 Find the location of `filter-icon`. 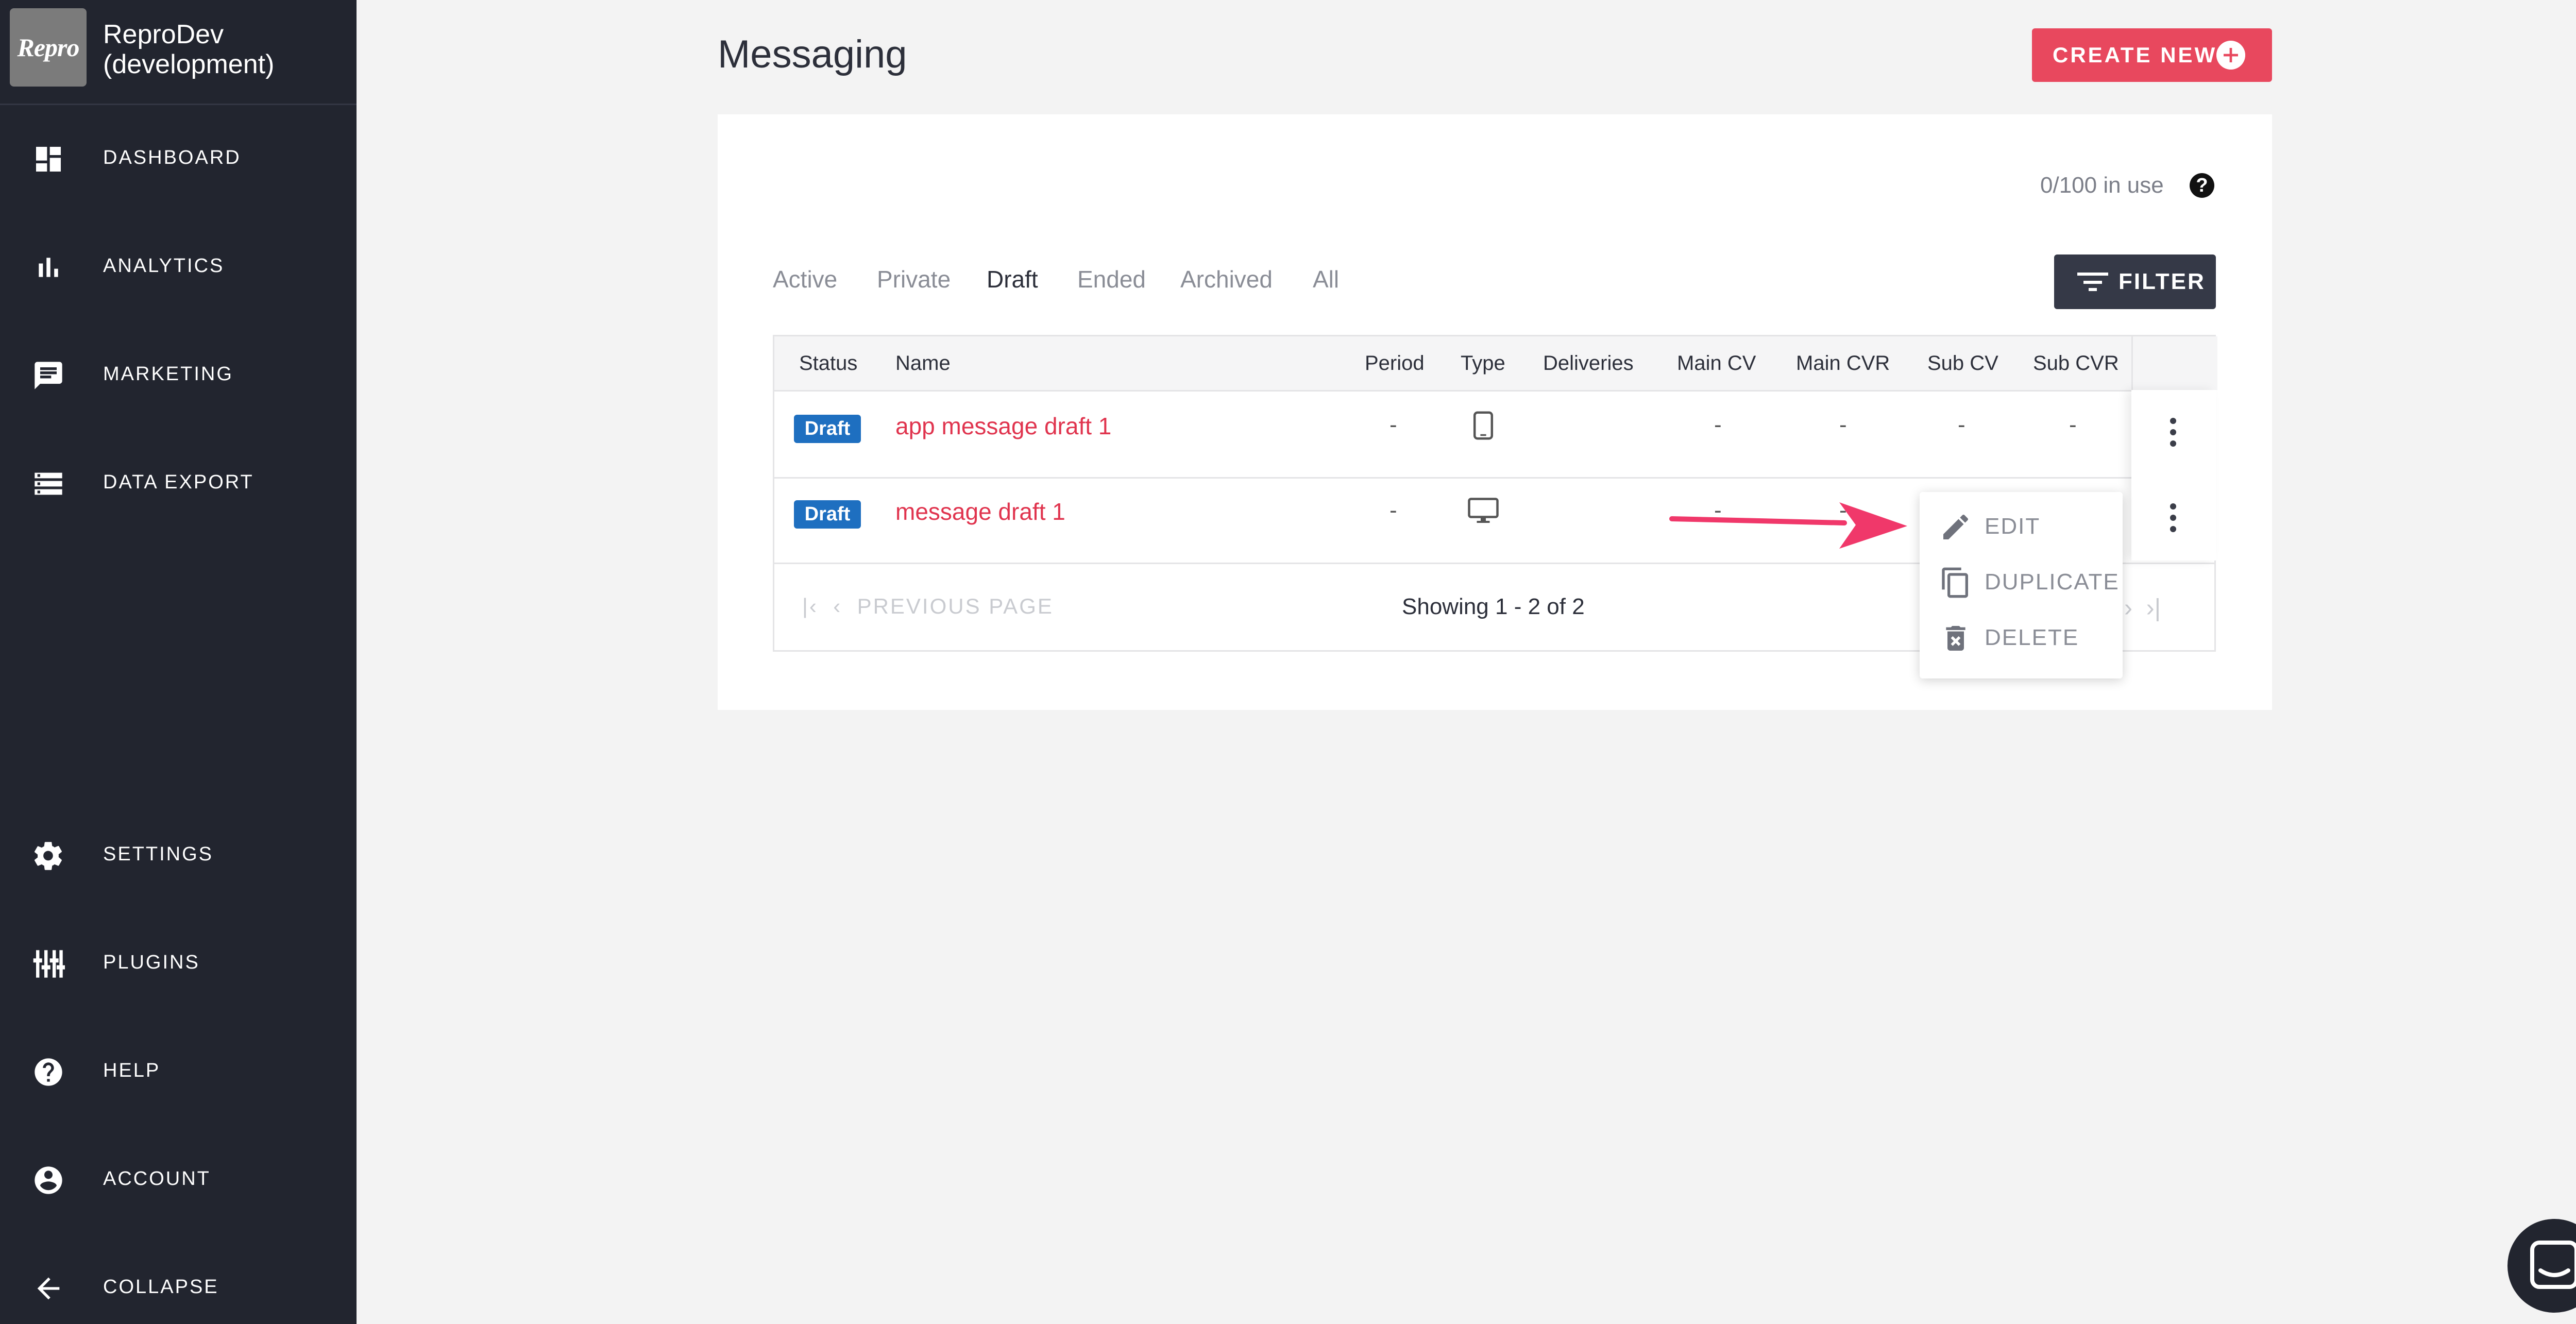

filter-icon is located at coordinates (2092, 282).